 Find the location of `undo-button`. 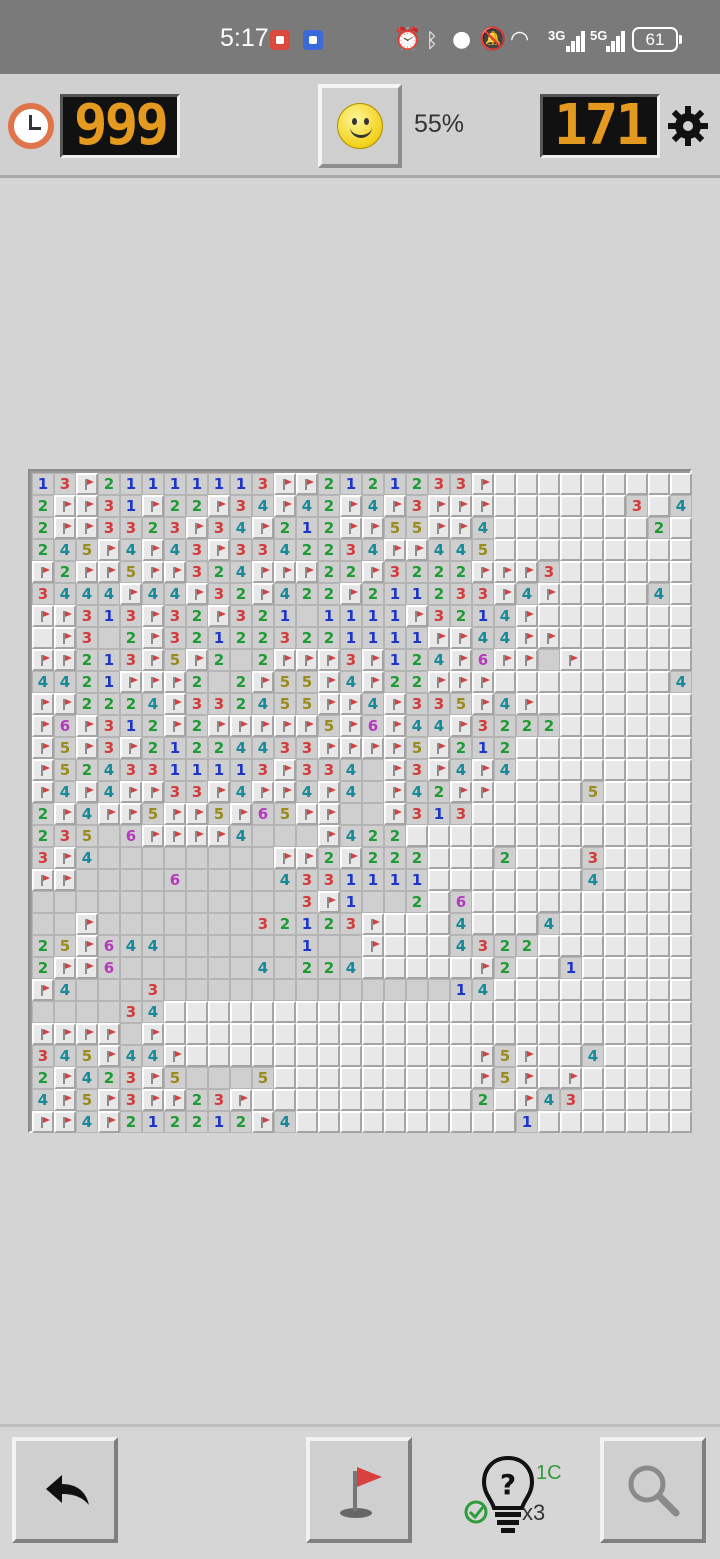

undo-button is located at coordinates (65, 1490).